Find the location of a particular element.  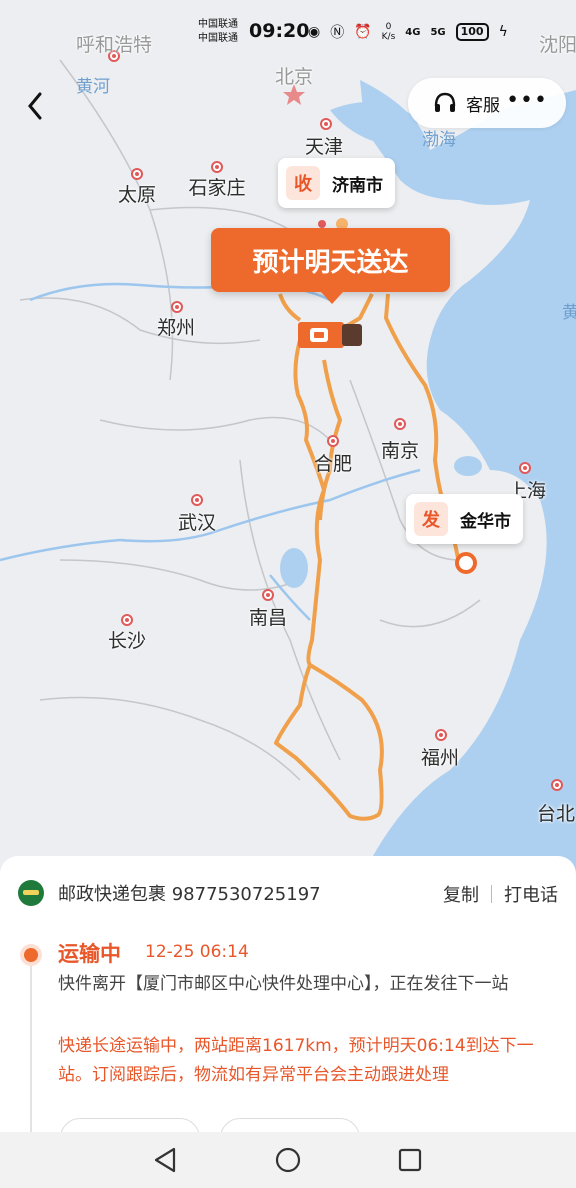

alarm-icon: ⏰ is located at coordinates (363, 32).